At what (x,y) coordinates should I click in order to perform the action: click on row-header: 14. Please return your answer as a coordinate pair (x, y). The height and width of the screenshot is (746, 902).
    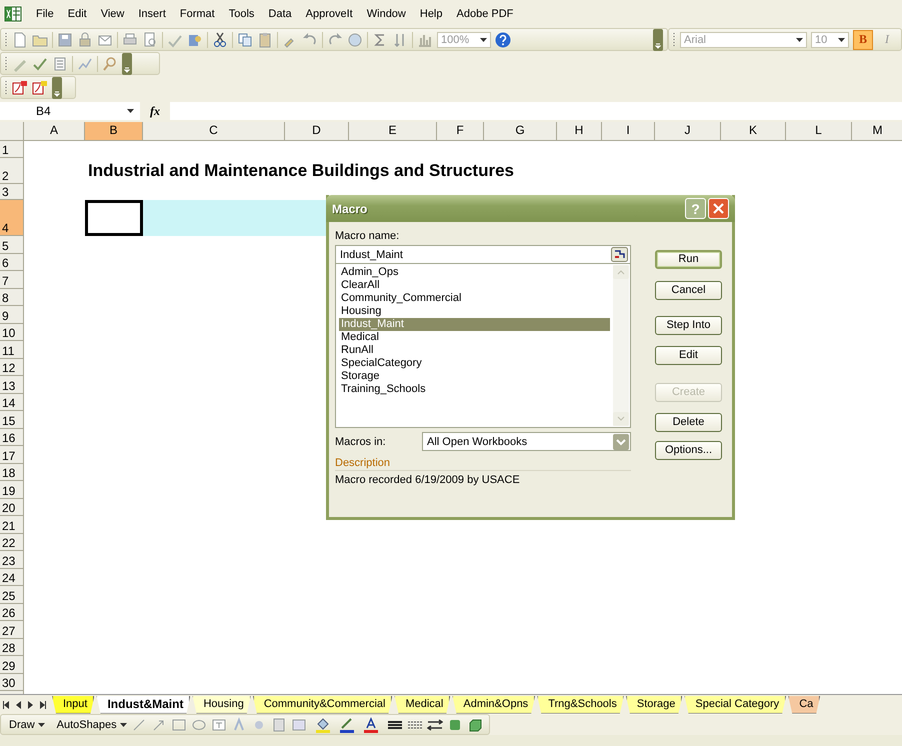
    Looking at the image, I should click on (12, 402).